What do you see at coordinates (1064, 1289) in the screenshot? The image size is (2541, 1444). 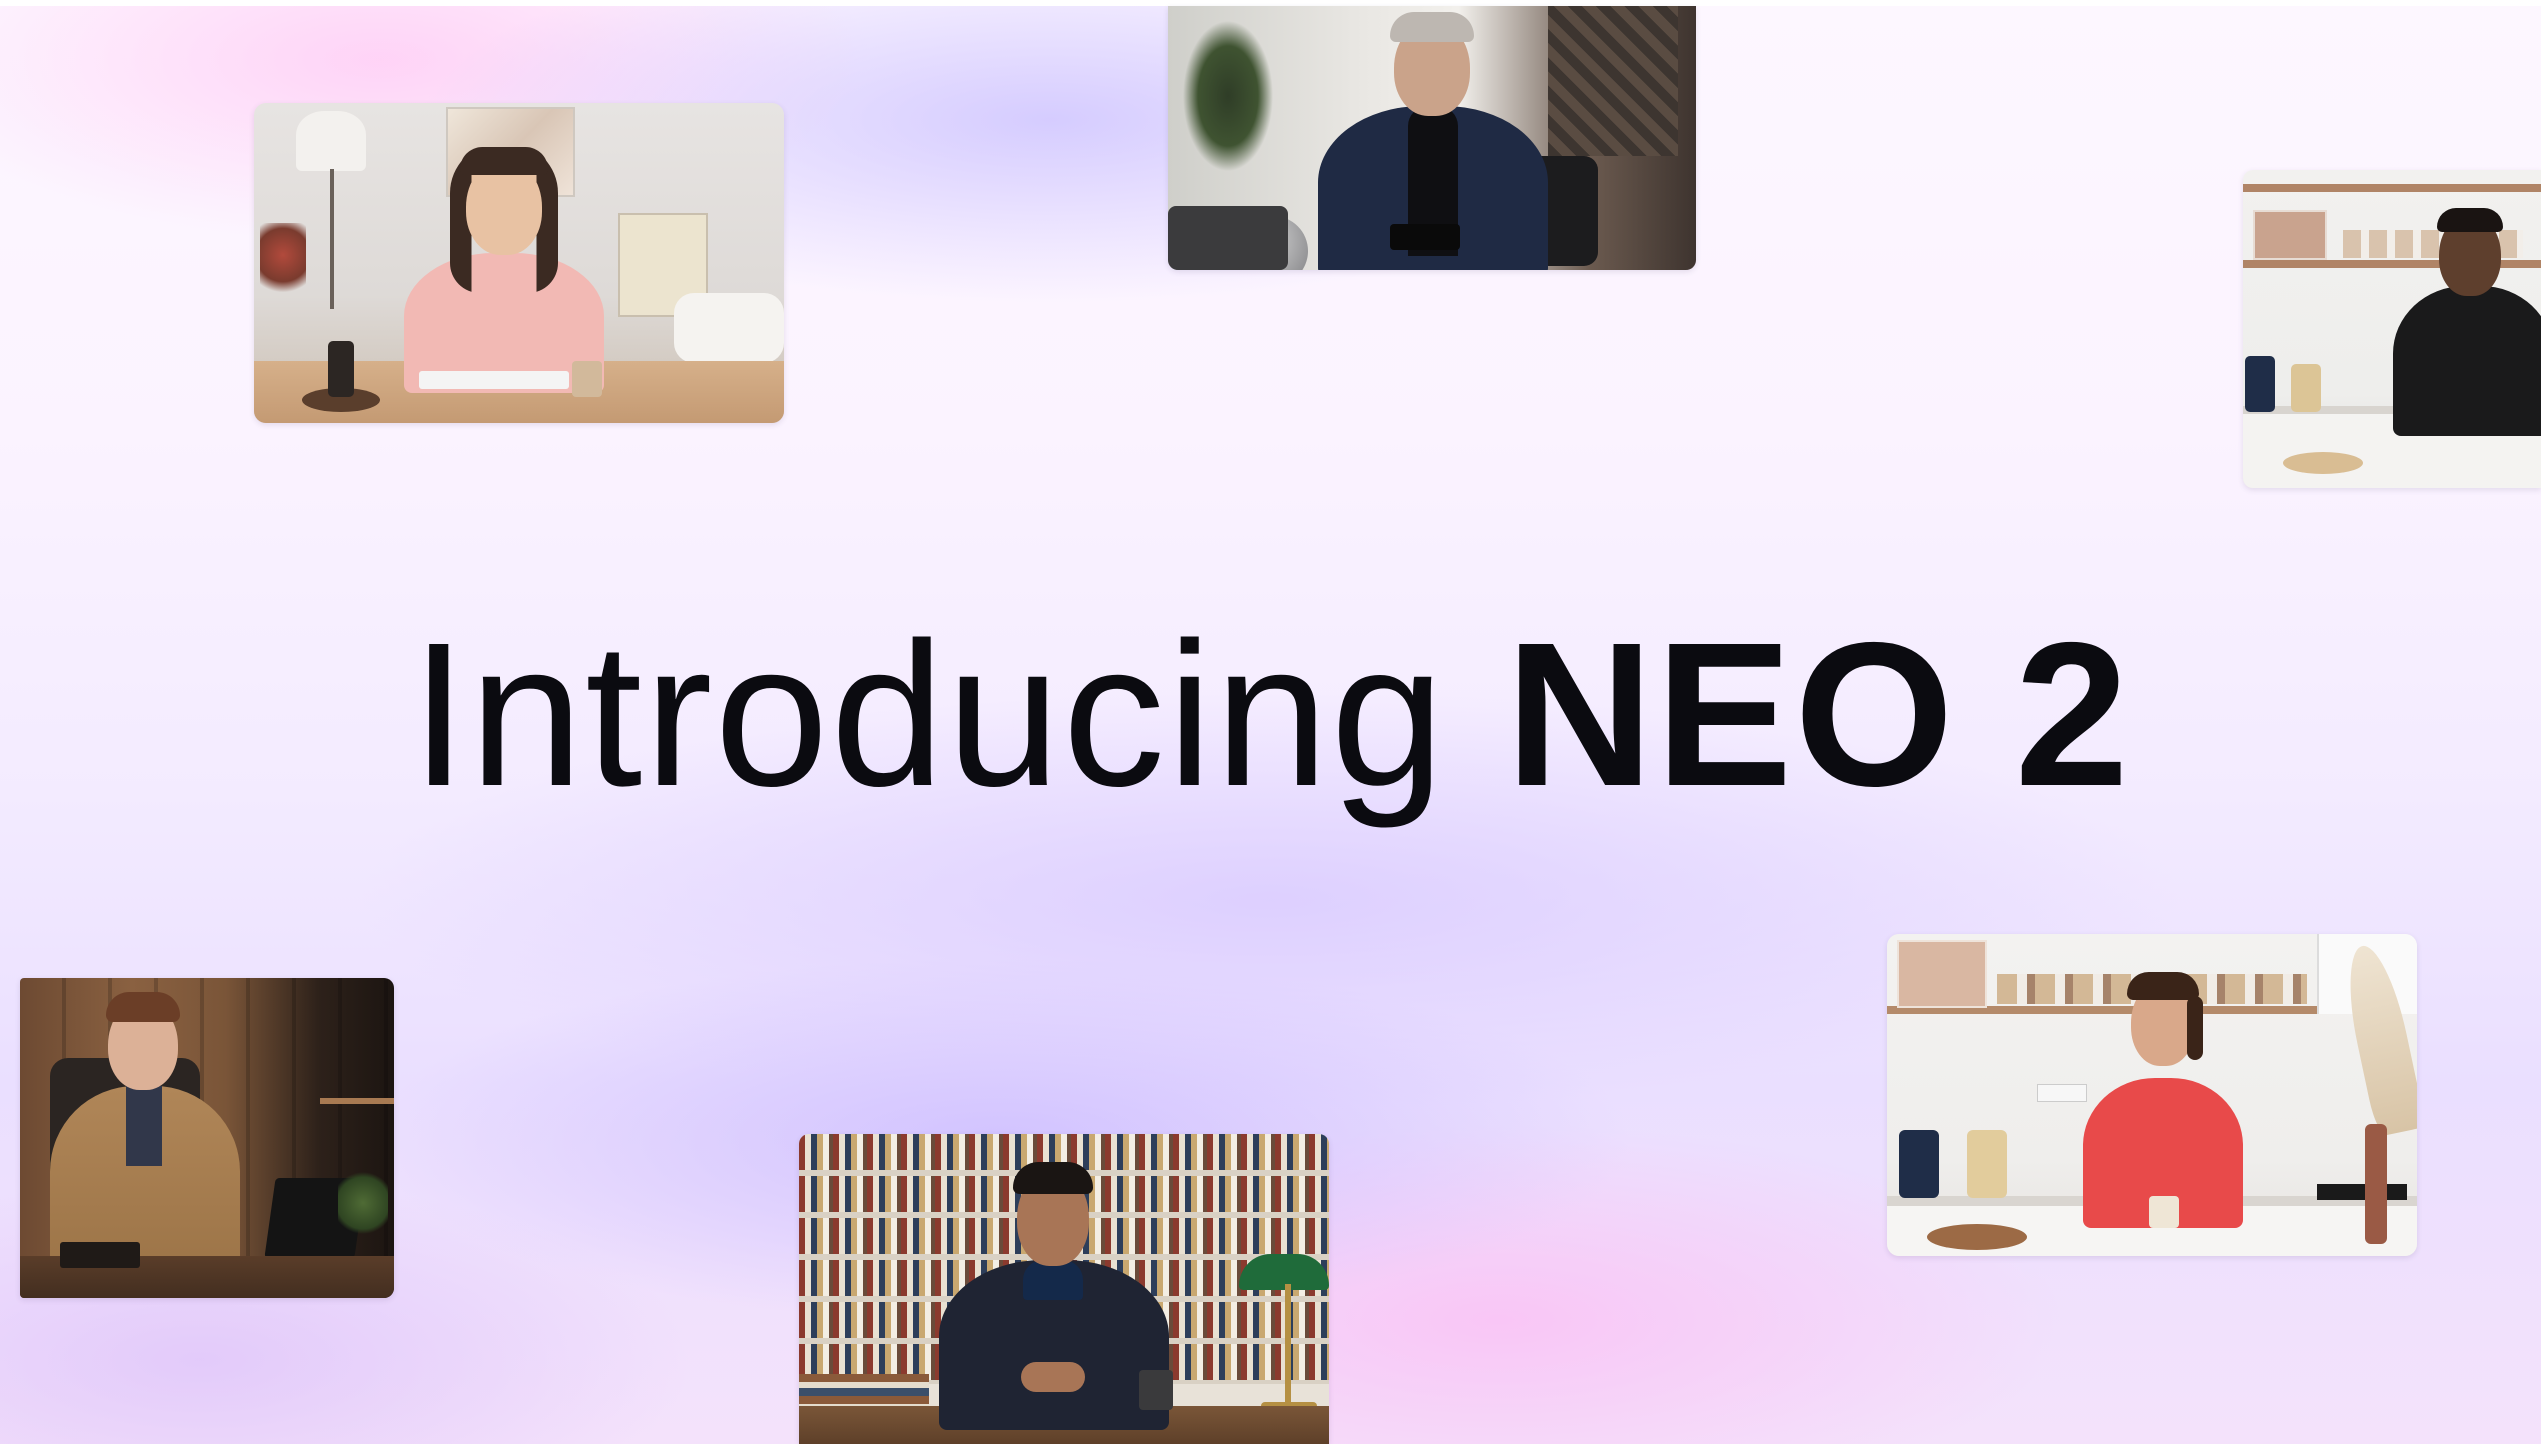 I see `avatar-card-man-library` at bounding box center [1064, 1289].